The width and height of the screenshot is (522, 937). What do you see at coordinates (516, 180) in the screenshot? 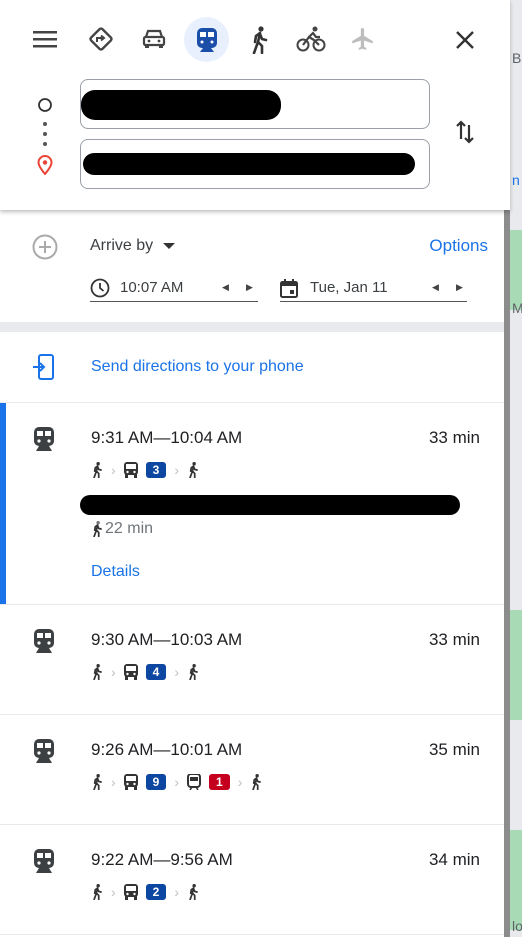
I see `map-label: n` at bounding box center [516, 180].